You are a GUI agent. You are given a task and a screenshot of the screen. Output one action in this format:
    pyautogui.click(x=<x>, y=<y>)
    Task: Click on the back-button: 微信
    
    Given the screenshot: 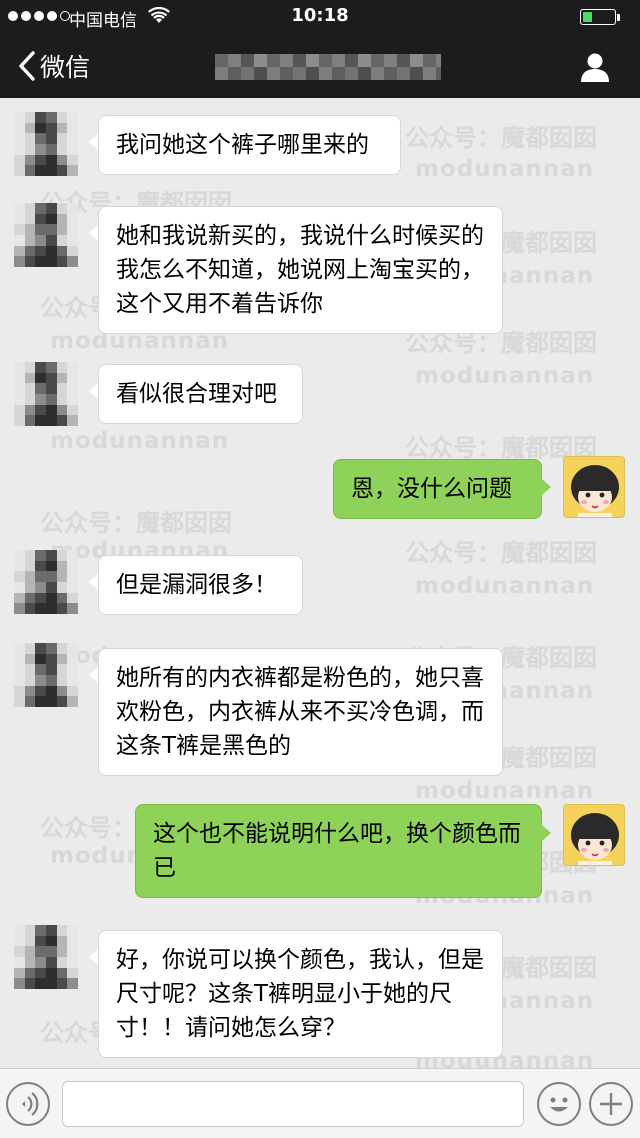 What is the action you would take?
    pyautogui.click(x=54, y=66)
    